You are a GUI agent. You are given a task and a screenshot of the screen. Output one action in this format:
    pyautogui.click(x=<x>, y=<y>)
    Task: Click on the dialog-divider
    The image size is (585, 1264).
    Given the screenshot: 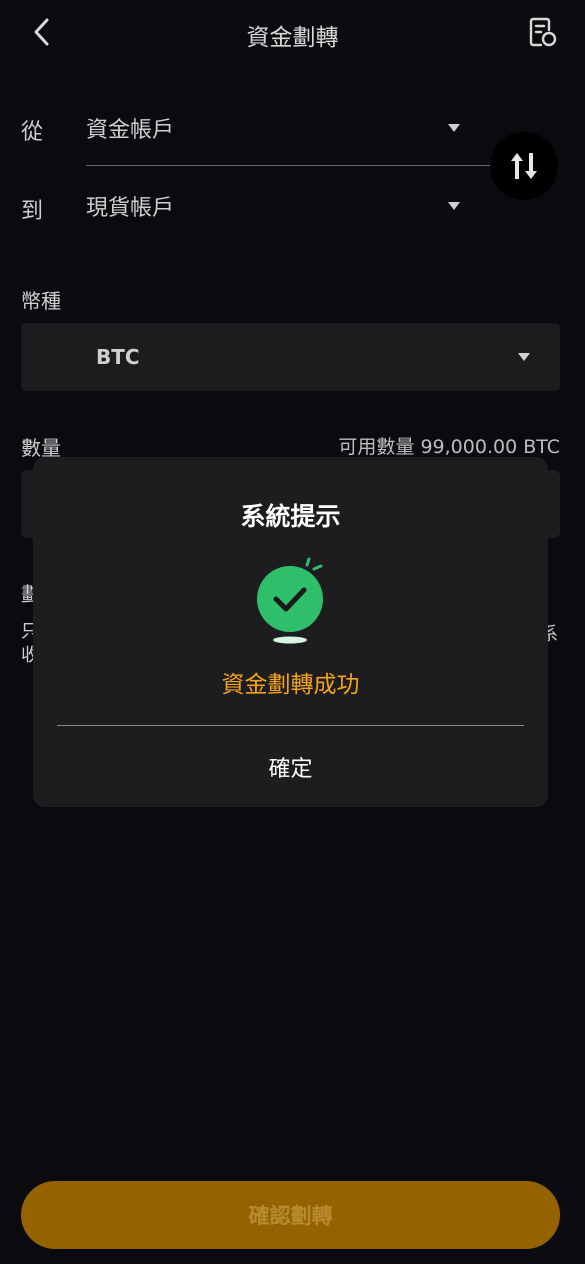 What is the action you would take?
    pyautogui.click(x=290, y=725)
    